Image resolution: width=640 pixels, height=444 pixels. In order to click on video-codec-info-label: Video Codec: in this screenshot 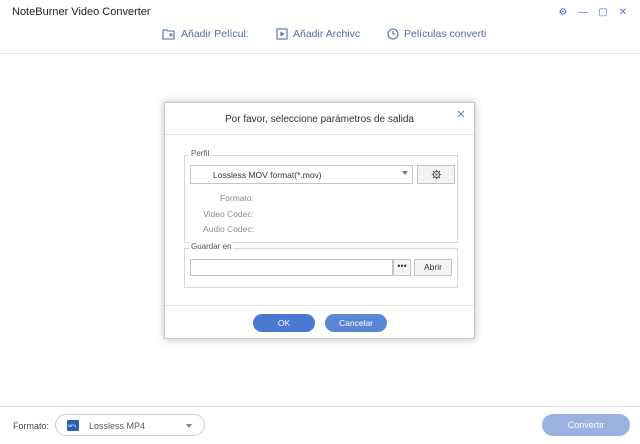, I will do `click(228, 214)`.